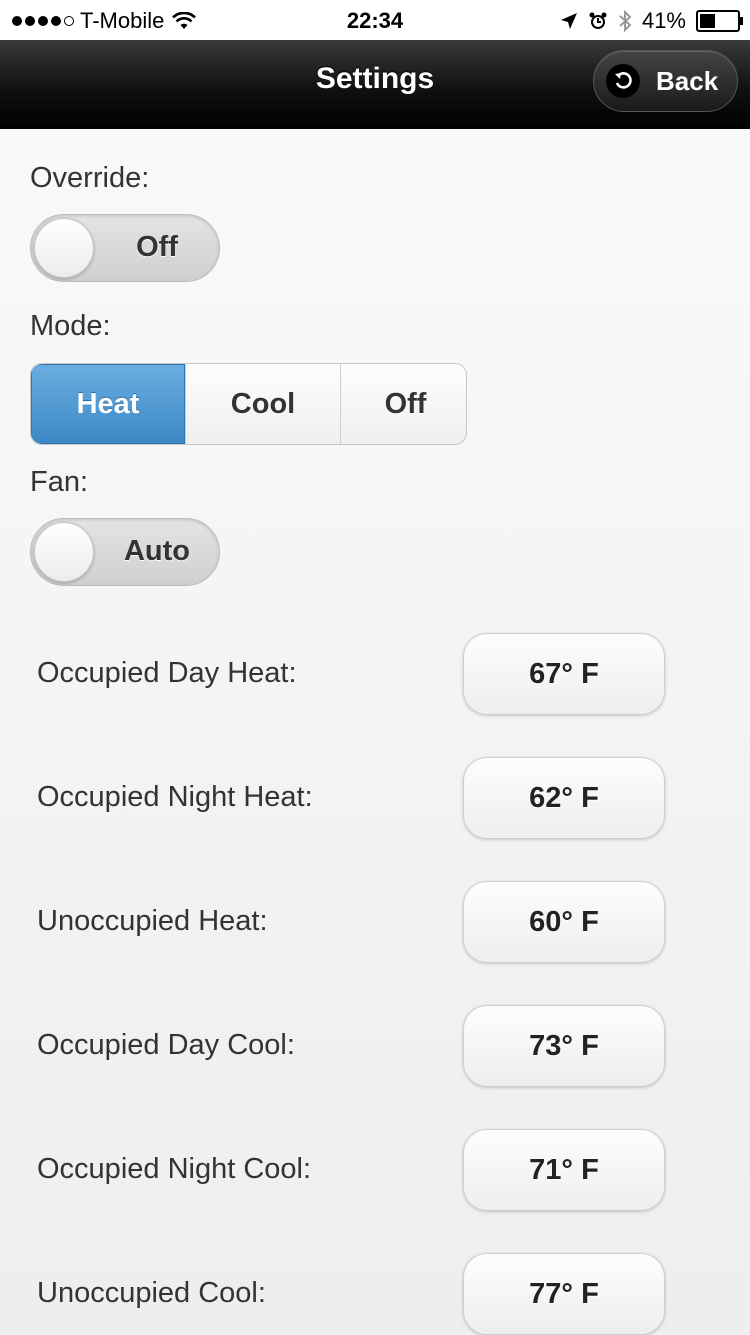 The height and width of the screenshot is (1335, 750). What do you see at coordinates (157, 551) in the screenshot?
I see `fan-toggle-text: Auto` at bounding box center [157, 551].